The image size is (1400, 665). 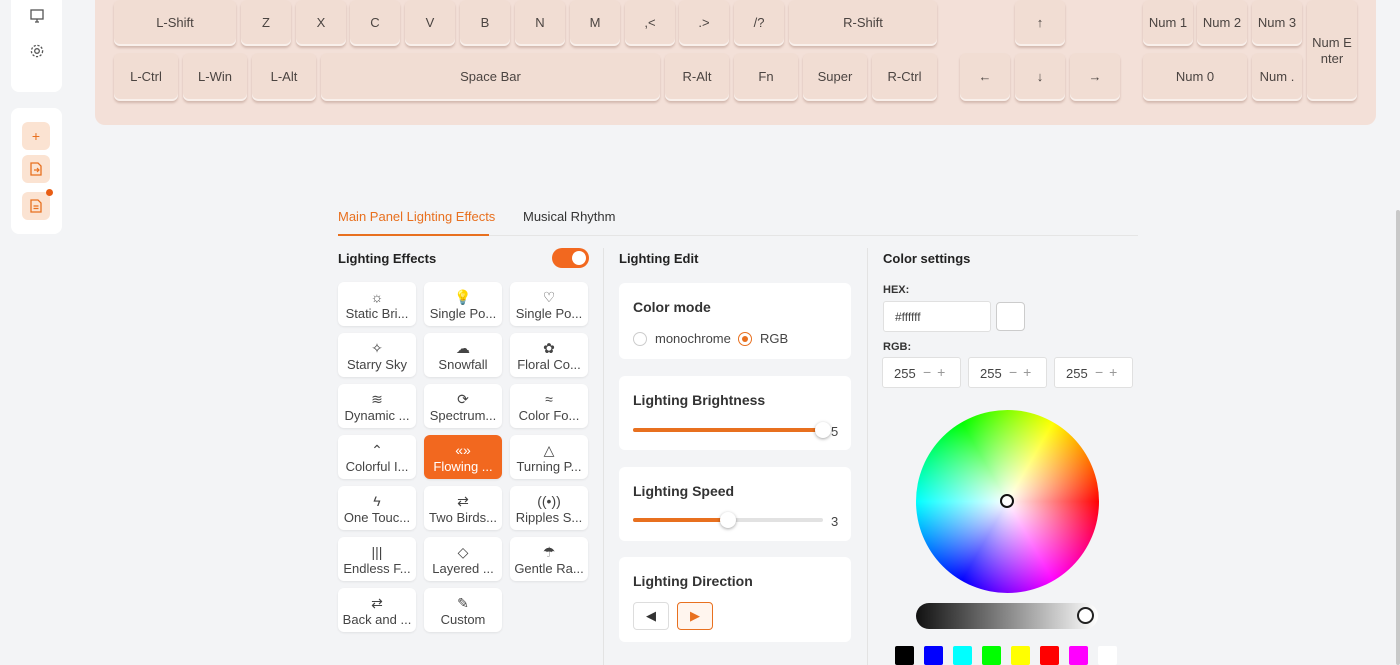 What do you see at coordinates (704, 23) in the screenshot?
I see `key-period: .>` at bounding box center [704, 23].